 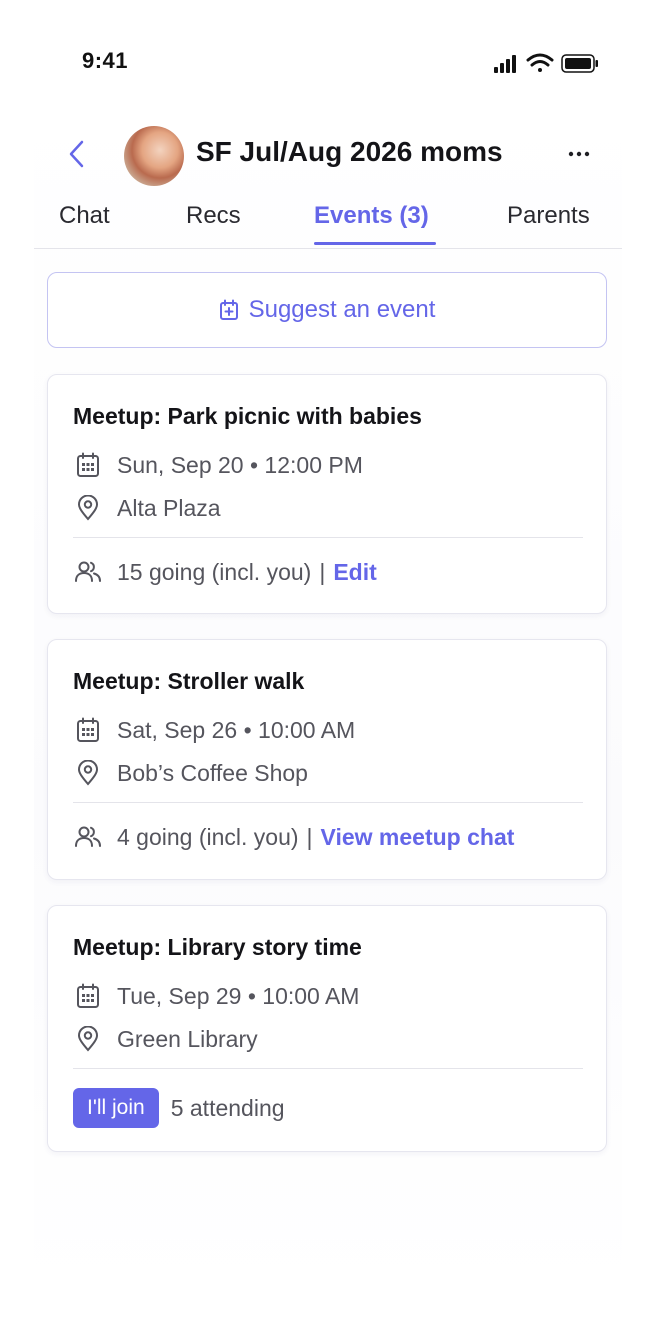 What do you see at coordinates (189, 681) in the screenshot?
I see `event-title: Meetup: Stroller walk` at bounding box center [189, 681].